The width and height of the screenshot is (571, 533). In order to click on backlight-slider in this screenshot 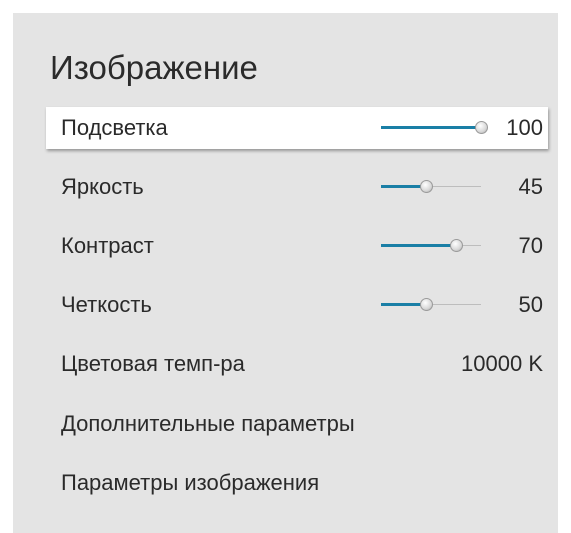, I will do `click(434, 128)`.